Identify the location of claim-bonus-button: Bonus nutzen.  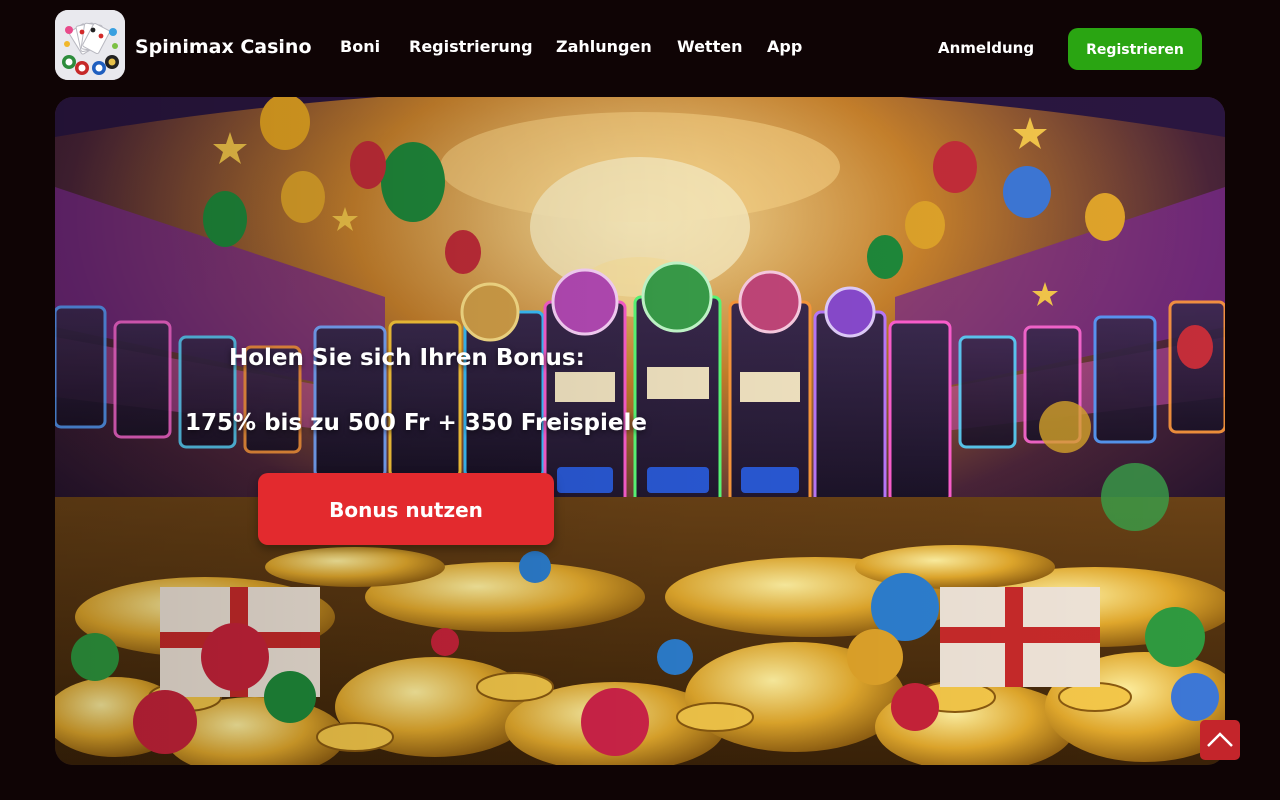
(406, 509).